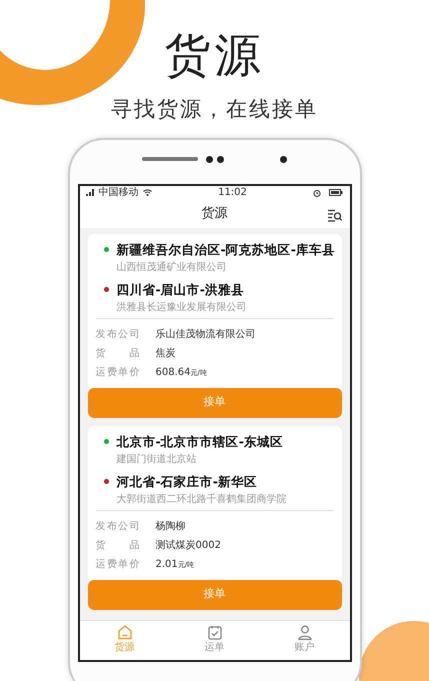  I want to click on address-text: 山西恒茂通矿业有限公司, so click(172, 267).